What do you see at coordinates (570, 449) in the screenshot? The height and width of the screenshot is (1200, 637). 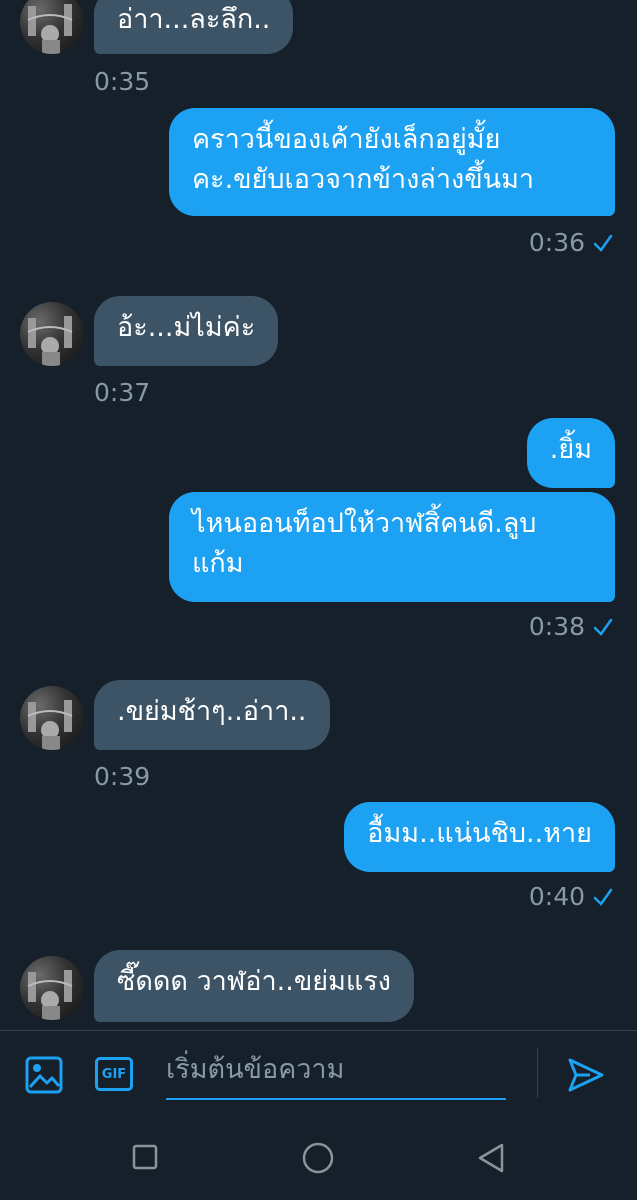 I see `message-text: .ยิ้ม` at bounding box center [570, 449].